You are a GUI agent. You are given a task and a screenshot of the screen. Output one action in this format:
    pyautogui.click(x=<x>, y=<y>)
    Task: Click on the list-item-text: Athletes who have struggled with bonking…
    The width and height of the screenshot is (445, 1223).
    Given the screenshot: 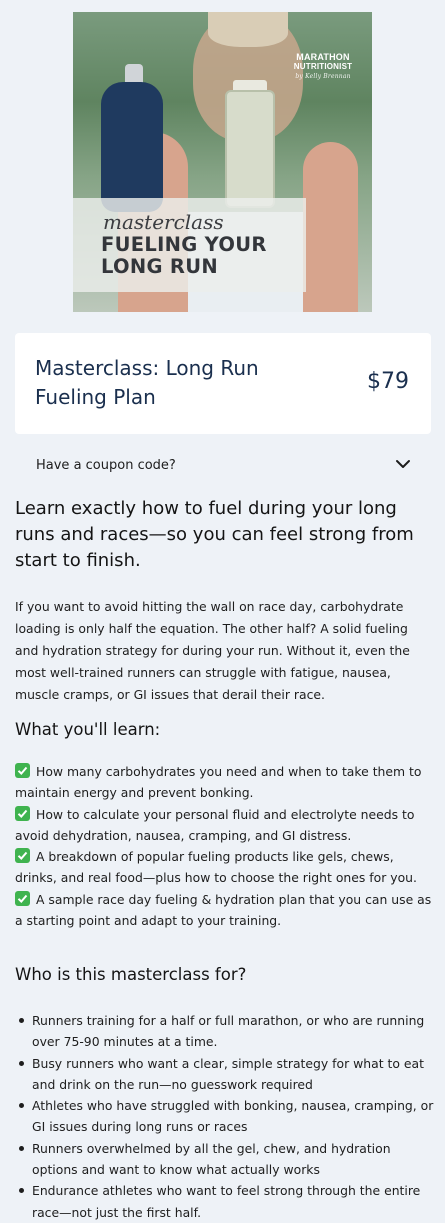 What is the action you would take?
    pyautogui.click(x=233, y=1116)
    